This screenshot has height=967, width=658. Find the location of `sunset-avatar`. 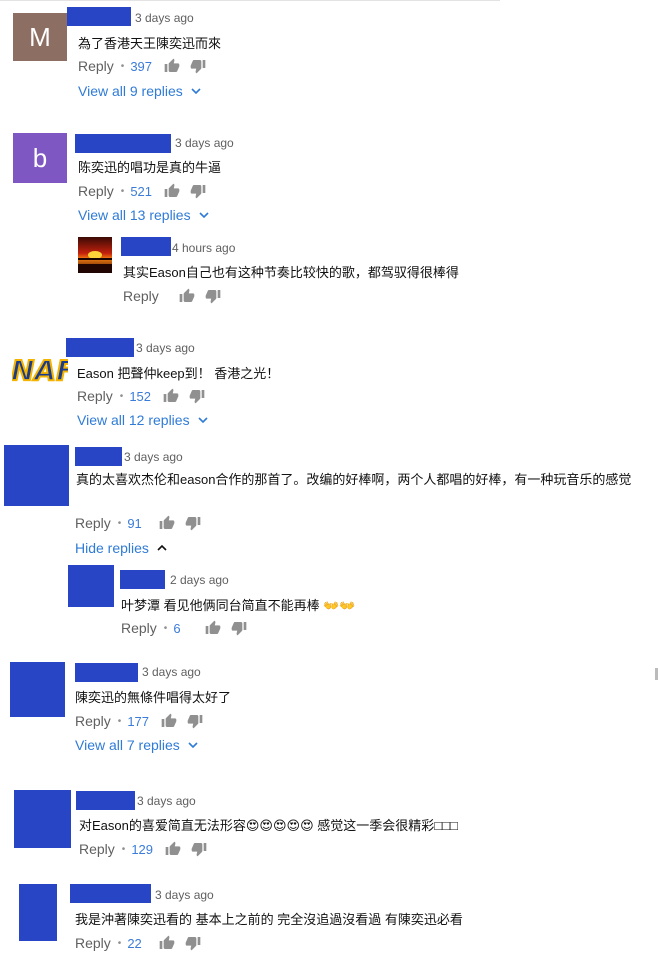

sunset-avatar is located at coordinates (95, 255).